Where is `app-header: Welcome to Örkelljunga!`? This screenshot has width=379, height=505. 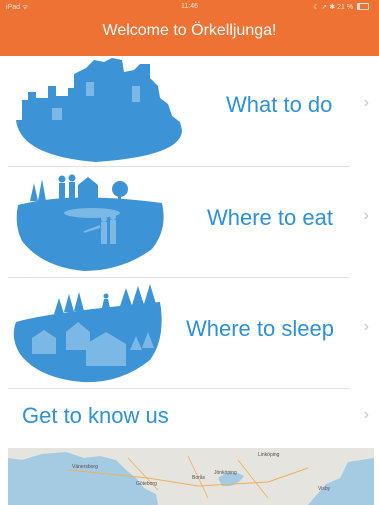
app-header: Welcome to Örkelljunga! is located at coordinates (189, 35).